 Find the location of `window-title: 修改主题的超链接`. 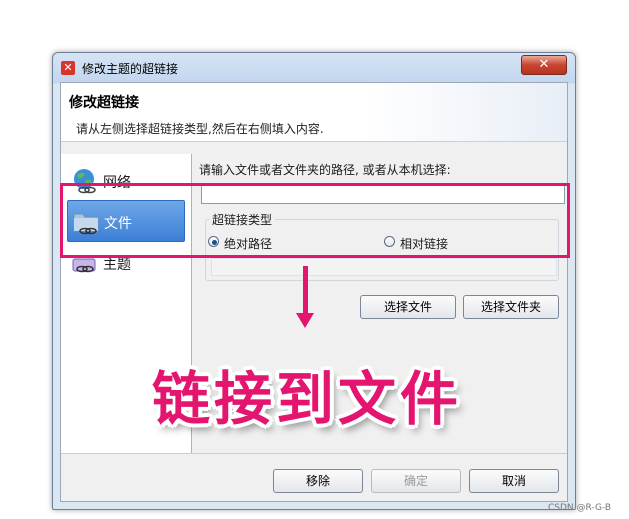

window-title: 修改主题的超链接 is located at coordinates (130, 69).